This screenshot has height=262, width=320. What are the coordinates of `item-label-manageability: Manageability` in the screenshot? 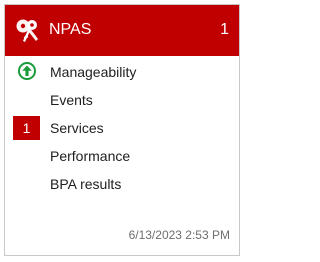 It's located at (93, 72).